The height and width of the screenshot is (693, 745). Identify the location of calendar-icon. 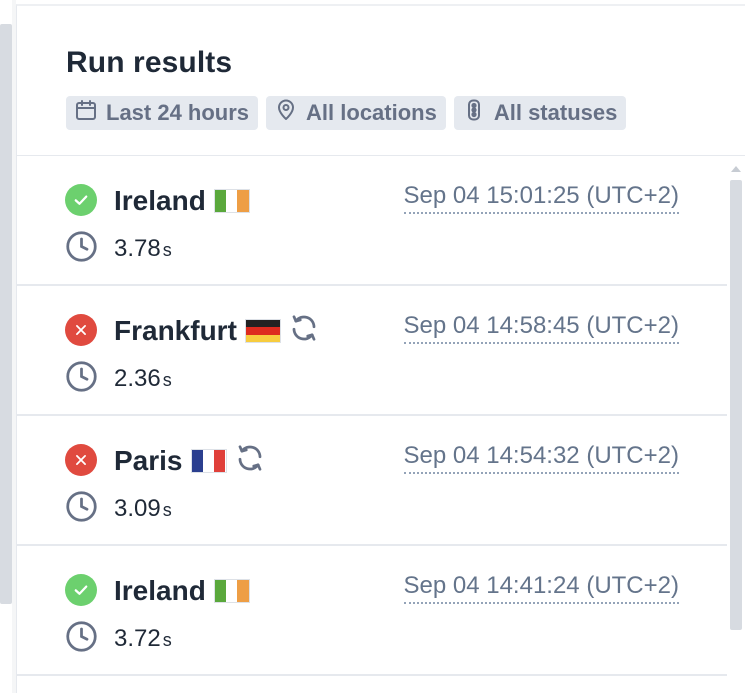
(86, 113).